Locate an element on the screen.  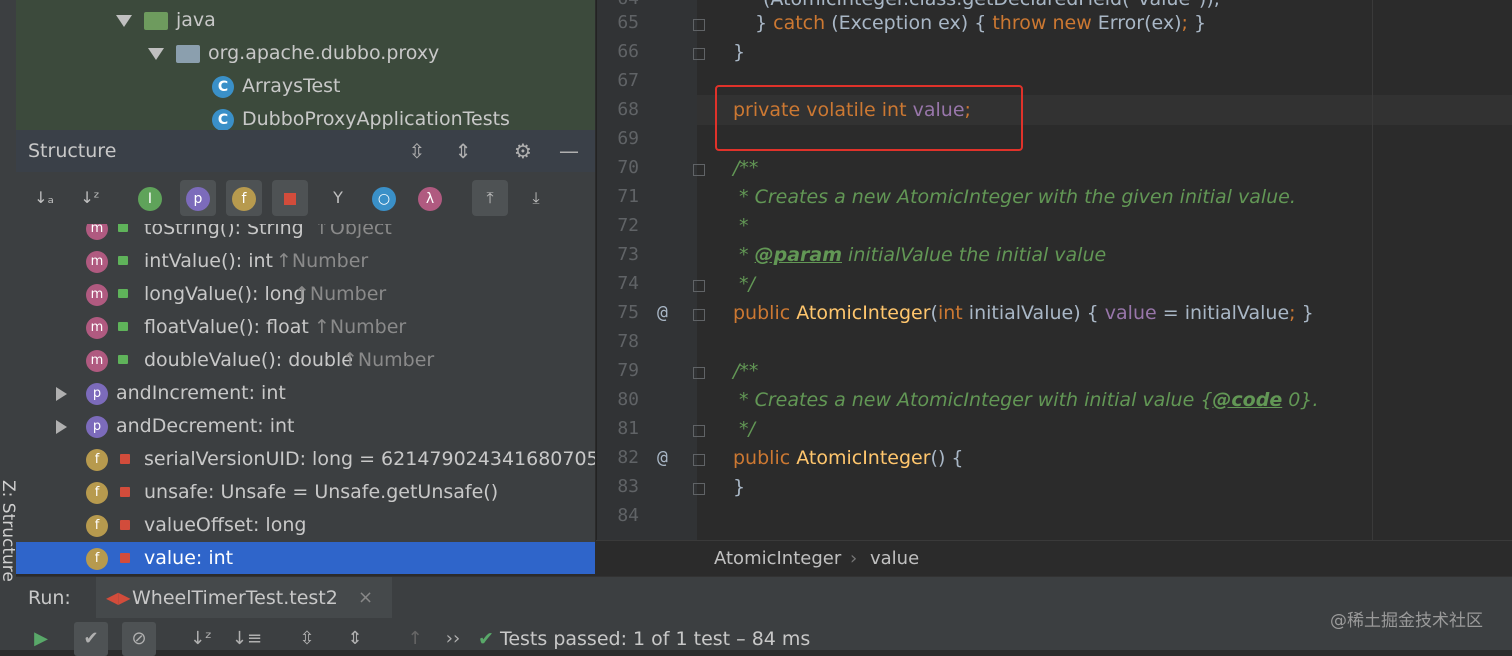
list-item: f valueOffset: long is located at coordinates (305, 525).